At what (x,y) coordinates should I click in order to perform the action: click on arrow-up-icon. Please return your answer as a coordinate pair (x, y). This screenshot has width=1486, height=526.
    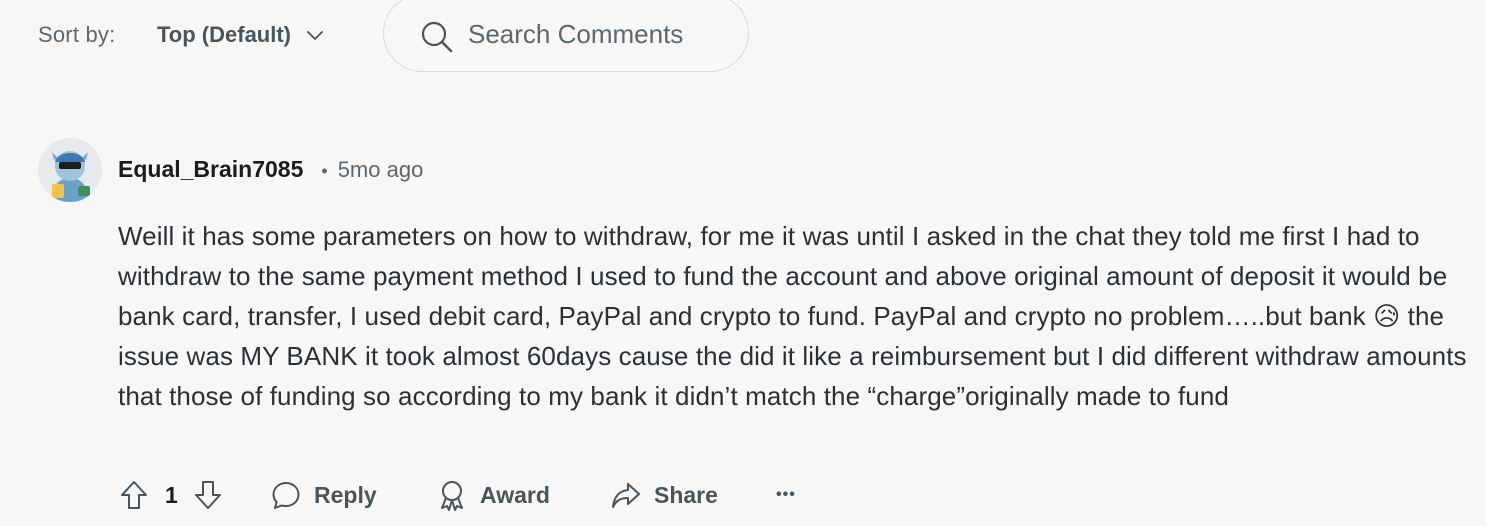
    Looking at the image, I should click on (134, 495).